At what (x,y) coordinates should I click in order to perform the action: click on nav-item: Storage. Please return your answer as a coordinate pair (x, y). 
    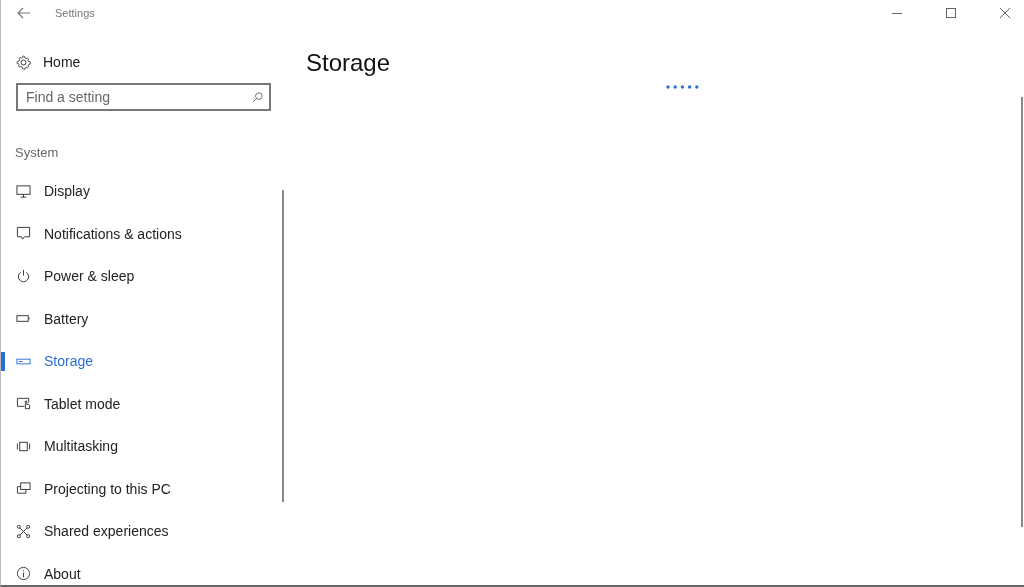
    Looking at the image, I should click on (143, 361).